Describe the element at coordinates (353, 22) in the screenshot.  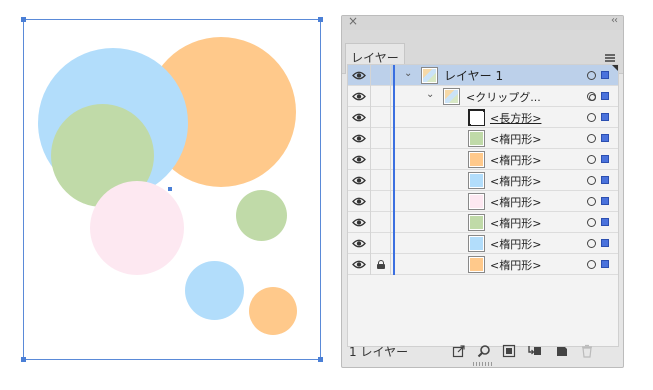
I see `close-icon: ×` at that location.